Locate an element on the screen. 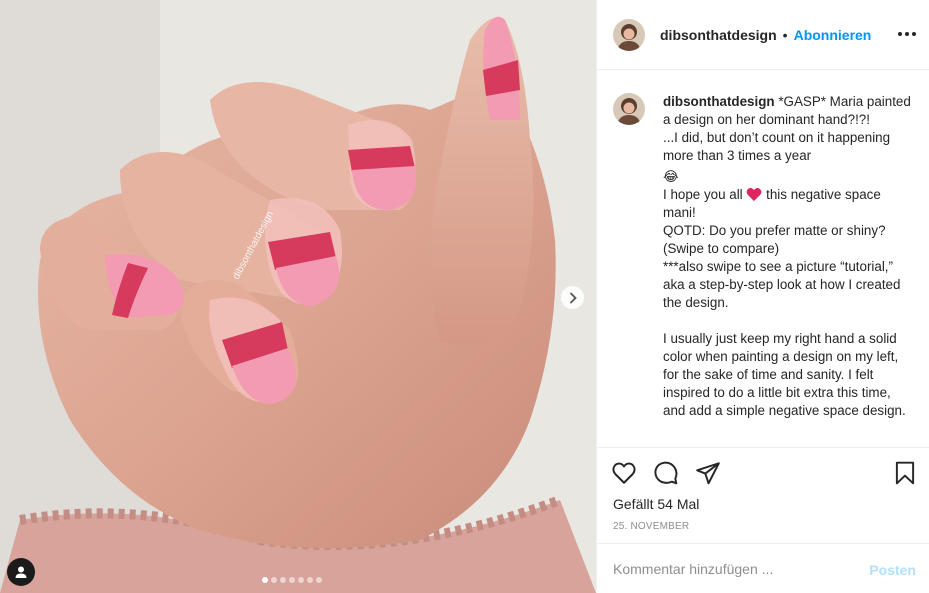 Image resolution: width=929 pixels, height=593 pixels. share-icon is located at coordinates (708, 473).